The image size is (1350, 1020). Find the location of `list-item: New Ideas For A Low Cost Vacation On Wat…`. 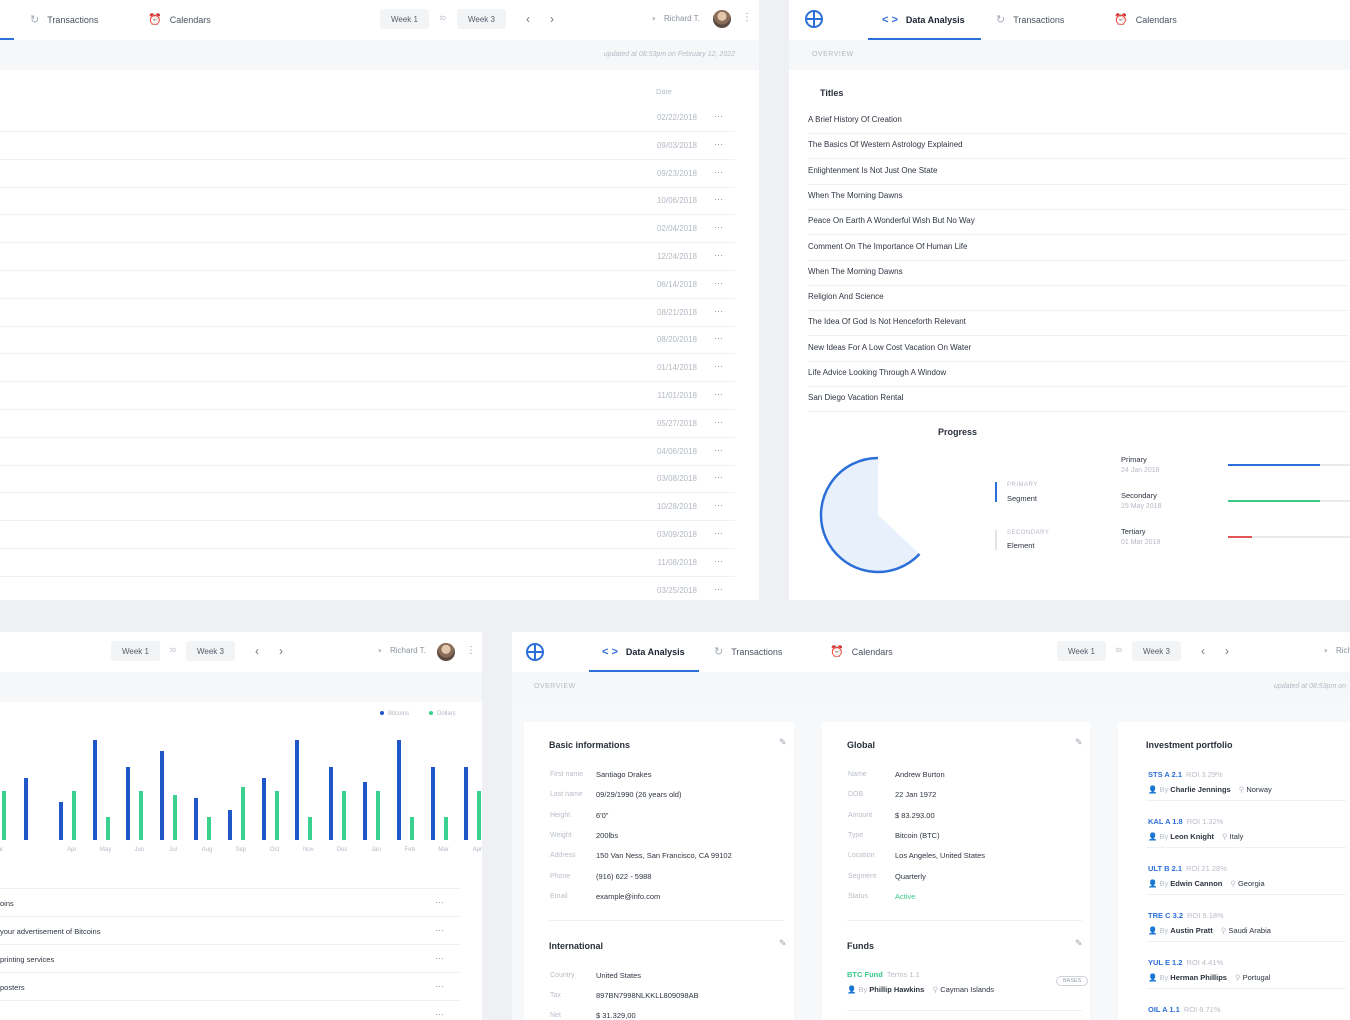

list-item: New Ideas For A Low Cost Vacation On Wat… is located at coordinates (1078, 349).